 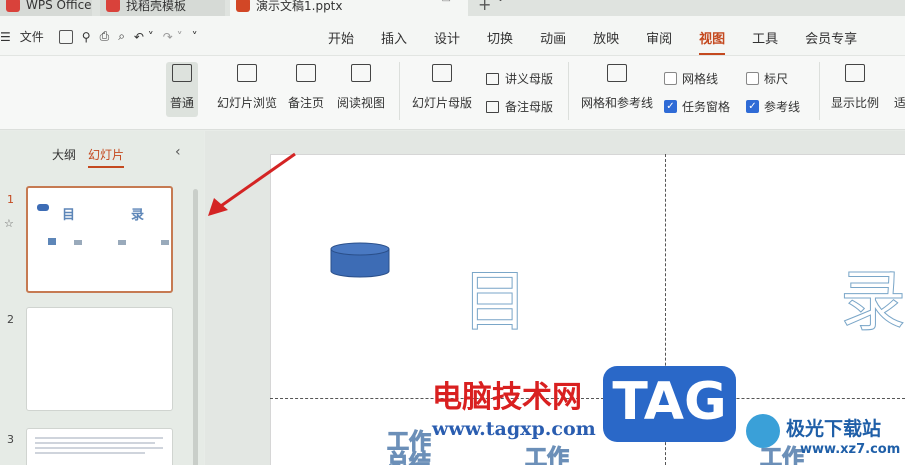 I want to click on tag-logo: TAG, so click(x=669, y=404).